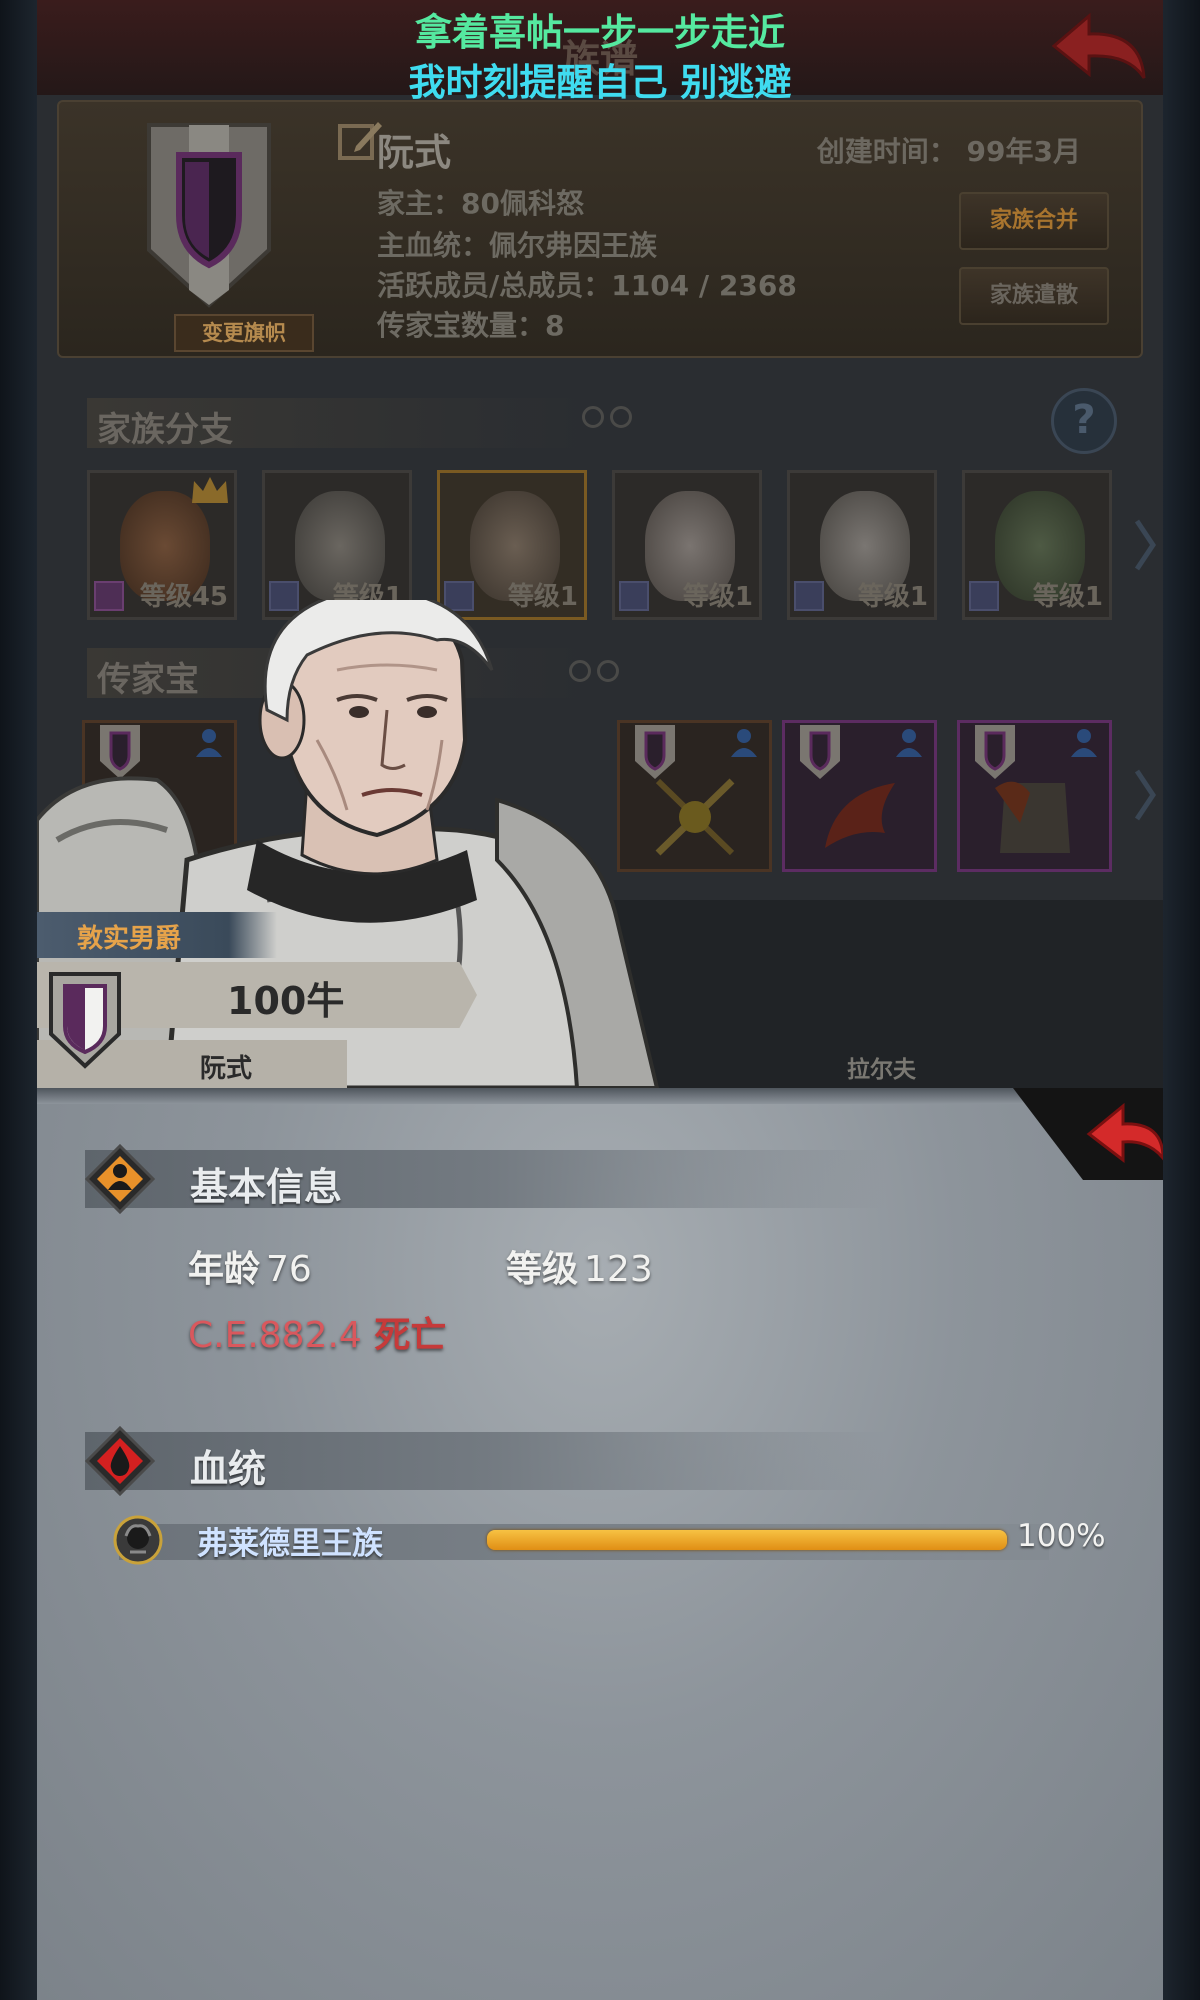  I want to click on help-icon: ?, so click(1084, 421).